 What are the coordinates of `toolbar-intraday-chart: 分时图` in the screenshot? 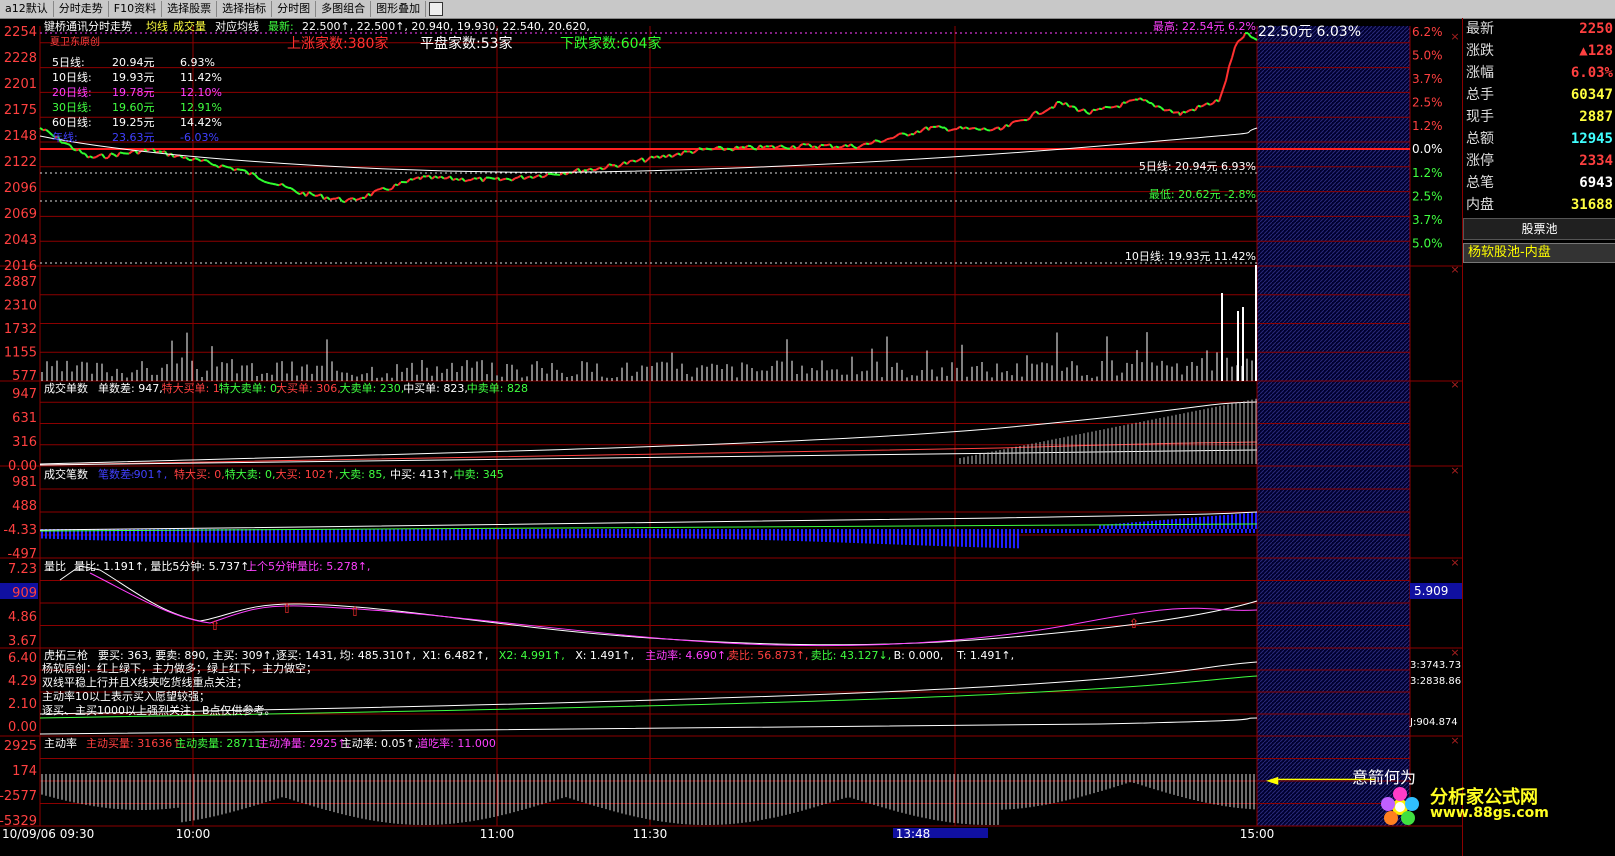 It's located at (294, 9).